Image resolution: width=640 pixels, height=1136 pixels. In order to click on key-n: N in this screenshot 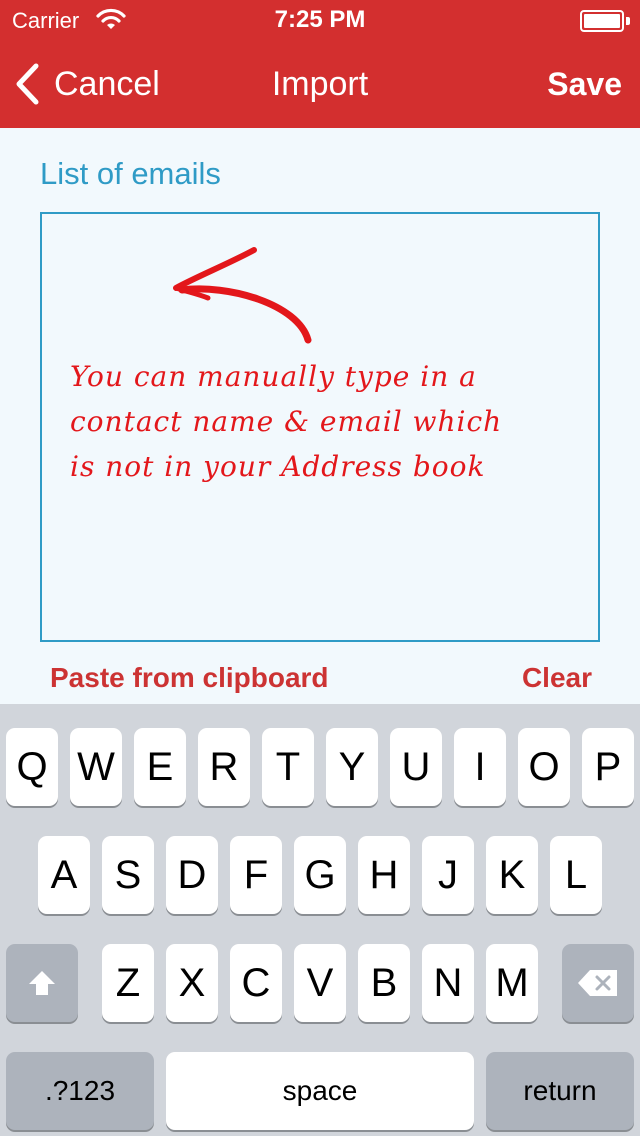, I will do `click(448, 983)`.